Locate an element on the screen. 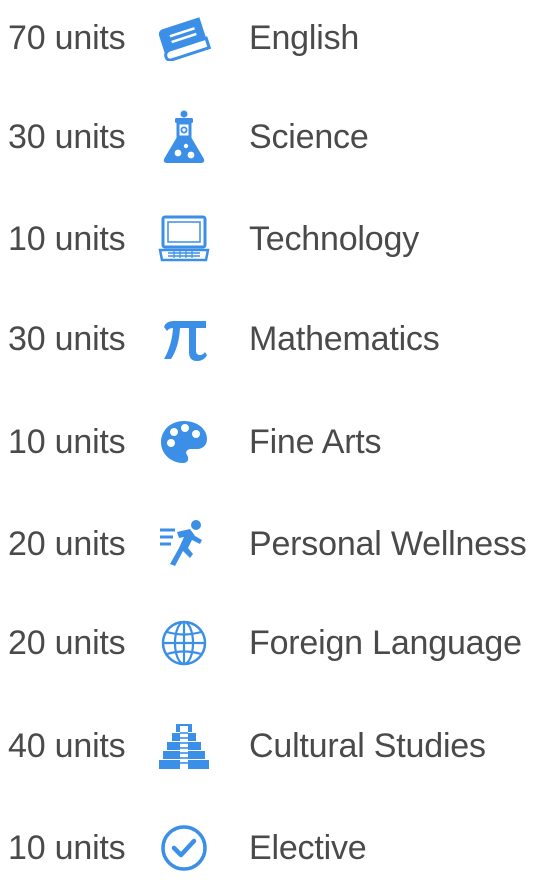 This screenshot has height=880, width=543. requirement-row-personal-wellness: 20 units Personal Wellness is located at coordinates (271, 544).